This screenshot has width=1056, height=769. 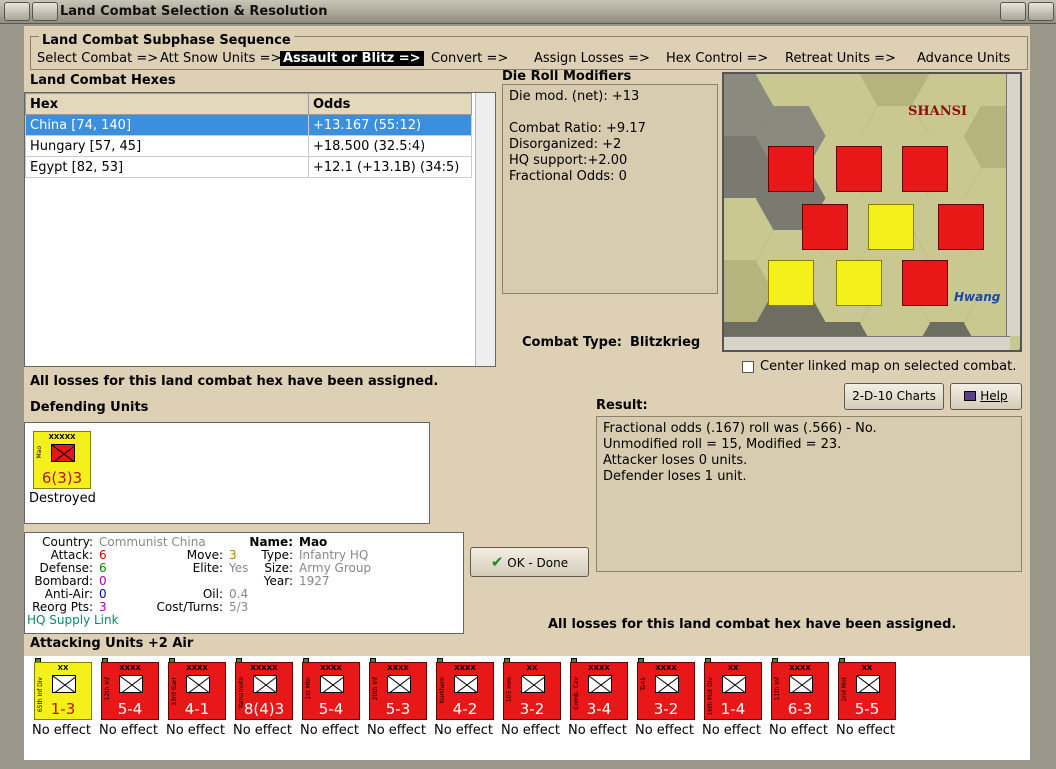 What do you see at coordinates (71, 555) in the screenshot?
I see `attack-label: Attack:` at bounding box center [71, 555].